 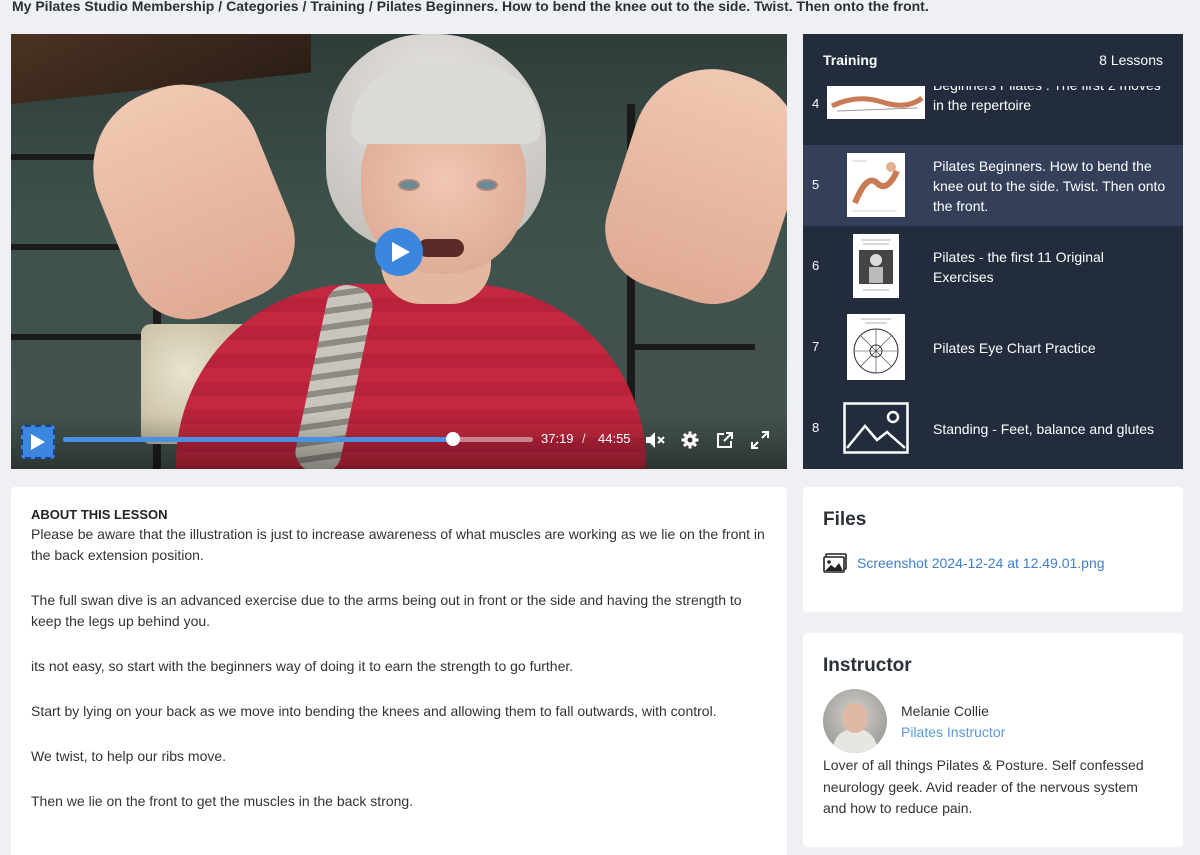 What do you see at coordinates (867, 665) in the screenshot?
I see `instructor-heading: Instructor` at bounding box center [867, 665].